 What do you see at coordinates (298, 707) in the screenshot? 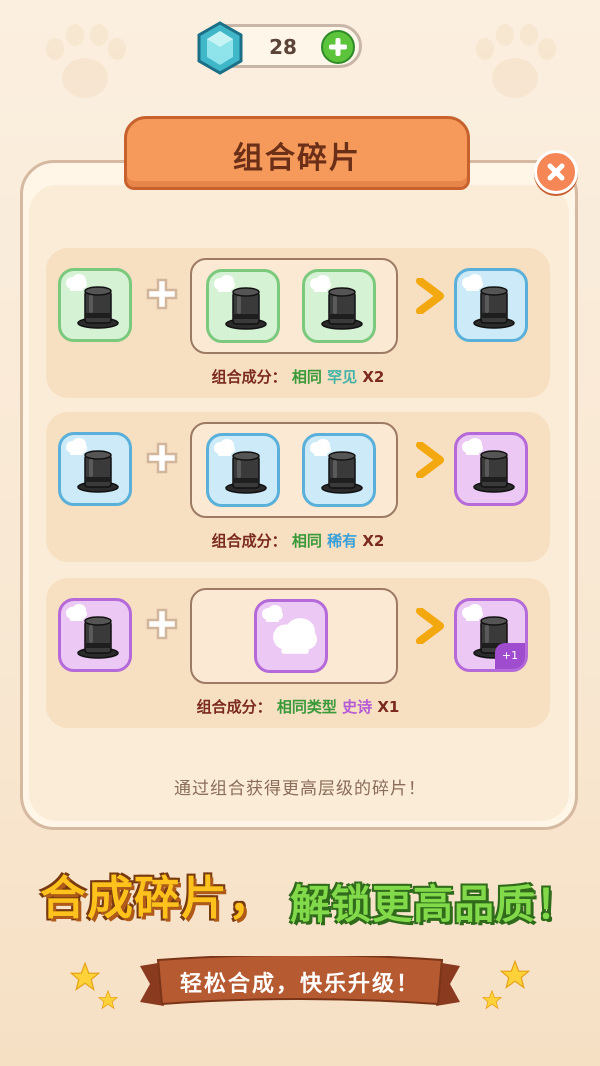
I see `recipe-formula: 组合成分： 相同类型 史诗 X1` at bounding box center [298, 707].